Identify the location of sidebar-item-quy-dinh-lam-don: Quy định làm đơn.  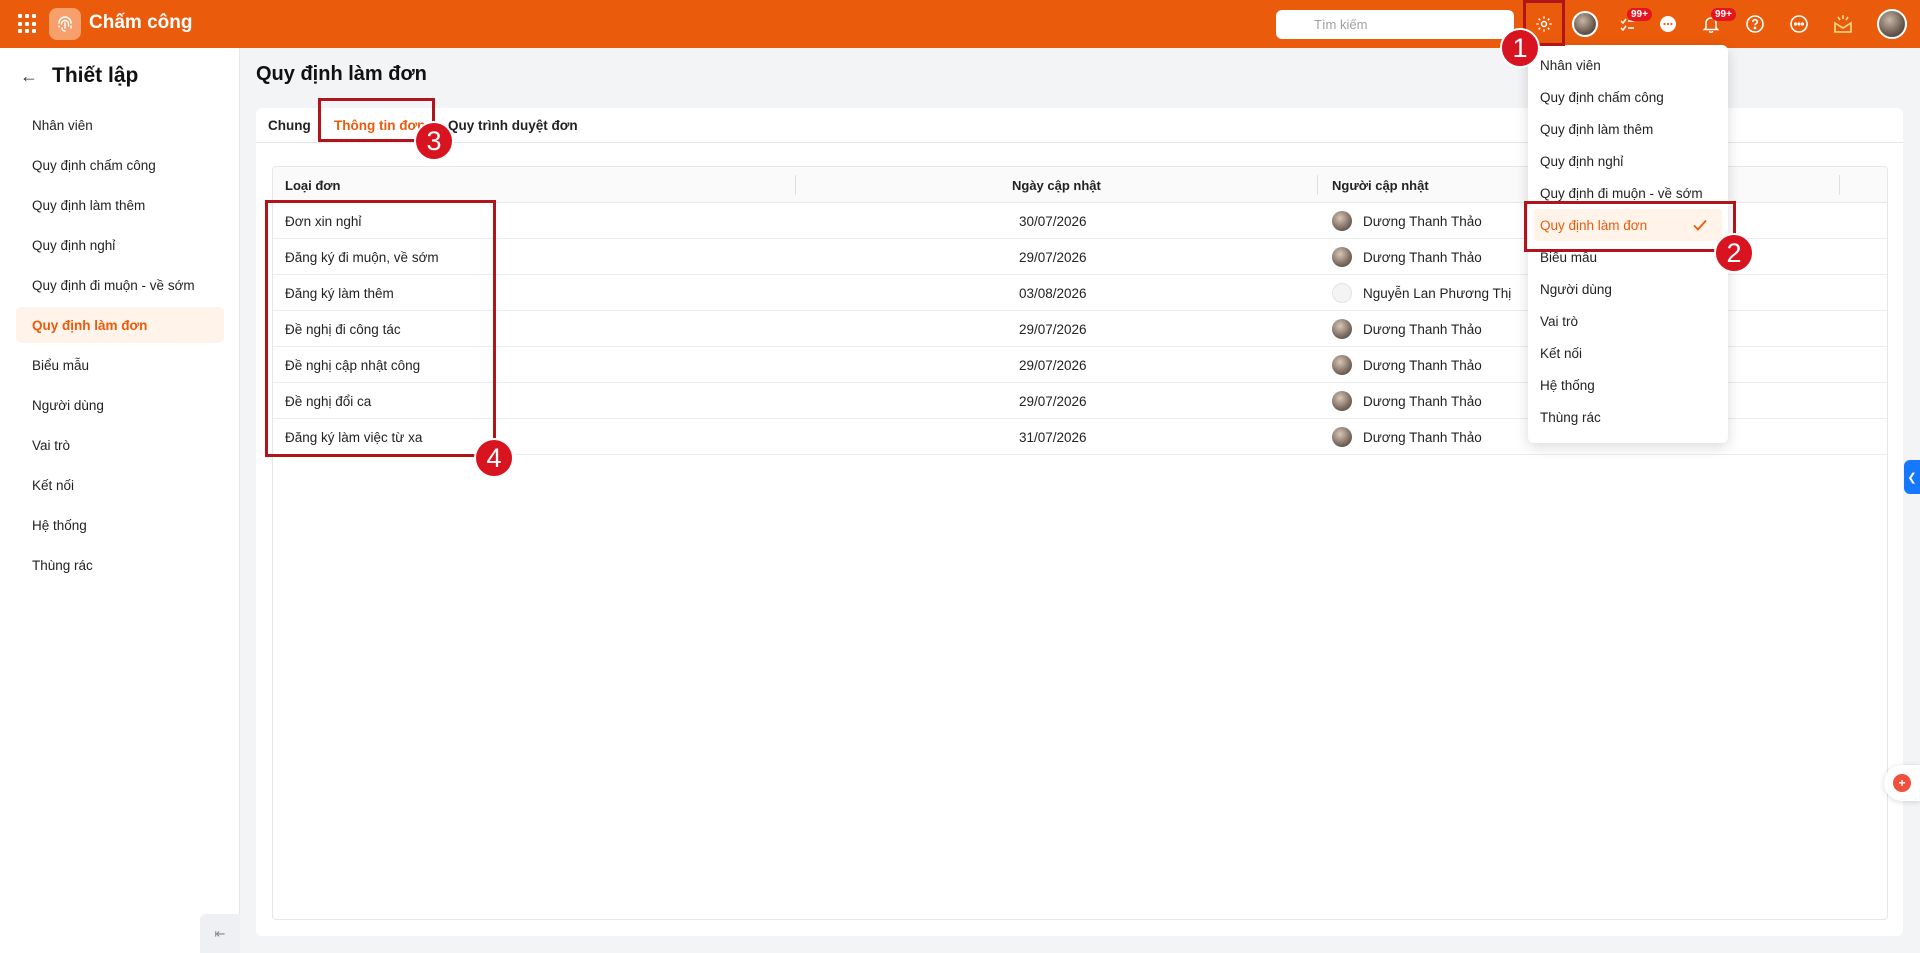
(120, 325).